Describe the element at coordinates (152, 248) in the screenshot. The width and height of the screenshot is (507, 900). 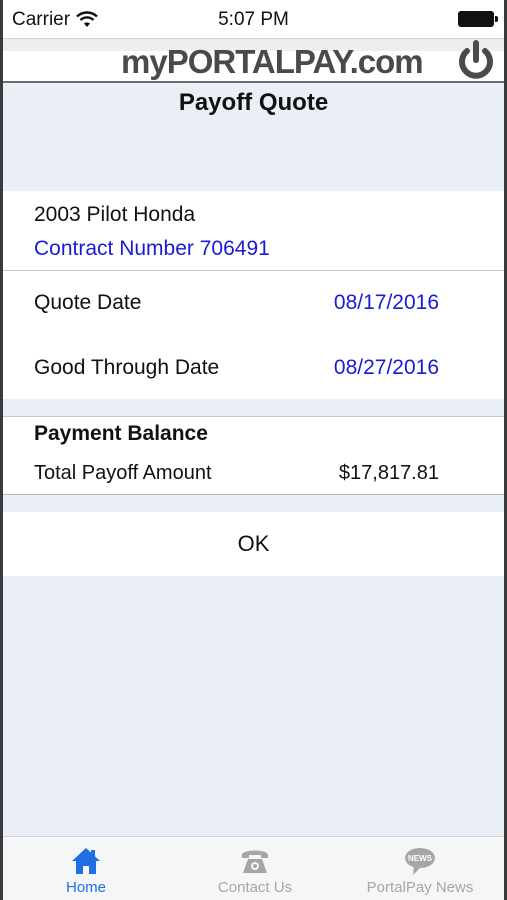
I see `contract-number: Contract Number 706491` at that location.